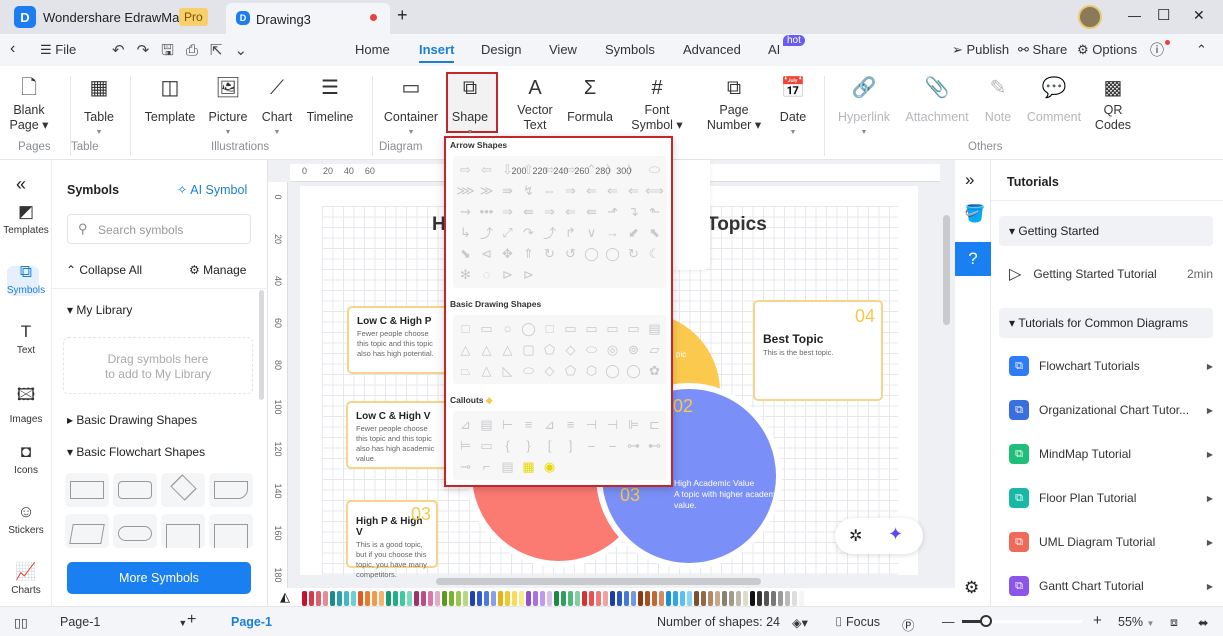 Image resolution: width=1223 pixels, height=636 pixels. Describe the element at coordinates (26, 579) in the screenshot. I see `rail-item-charts: 📈 Charts` at that location.